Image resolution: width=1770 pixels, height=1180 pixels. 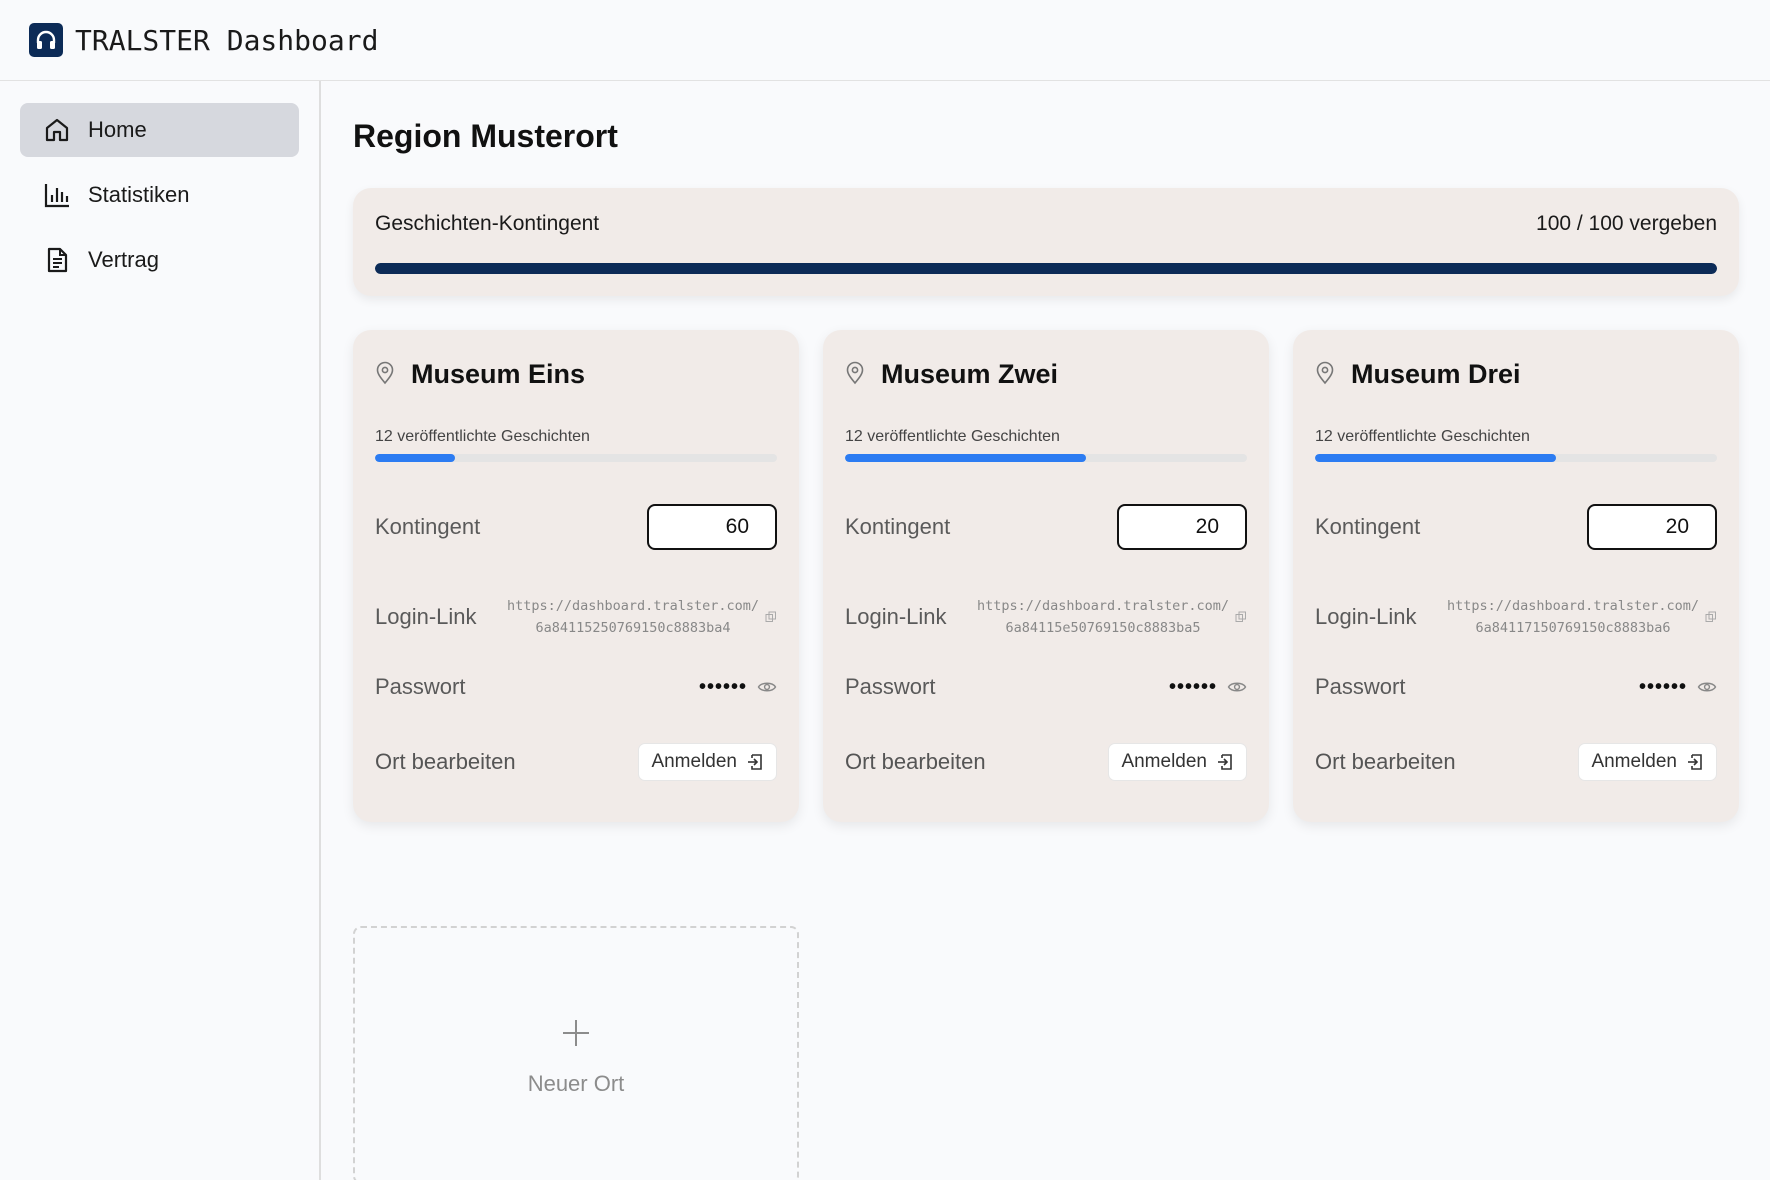 What do you see at coordinates (970, 373) in the screenshot?
I see `location-name: Museum Zwei` at bounding box center [970, 373].